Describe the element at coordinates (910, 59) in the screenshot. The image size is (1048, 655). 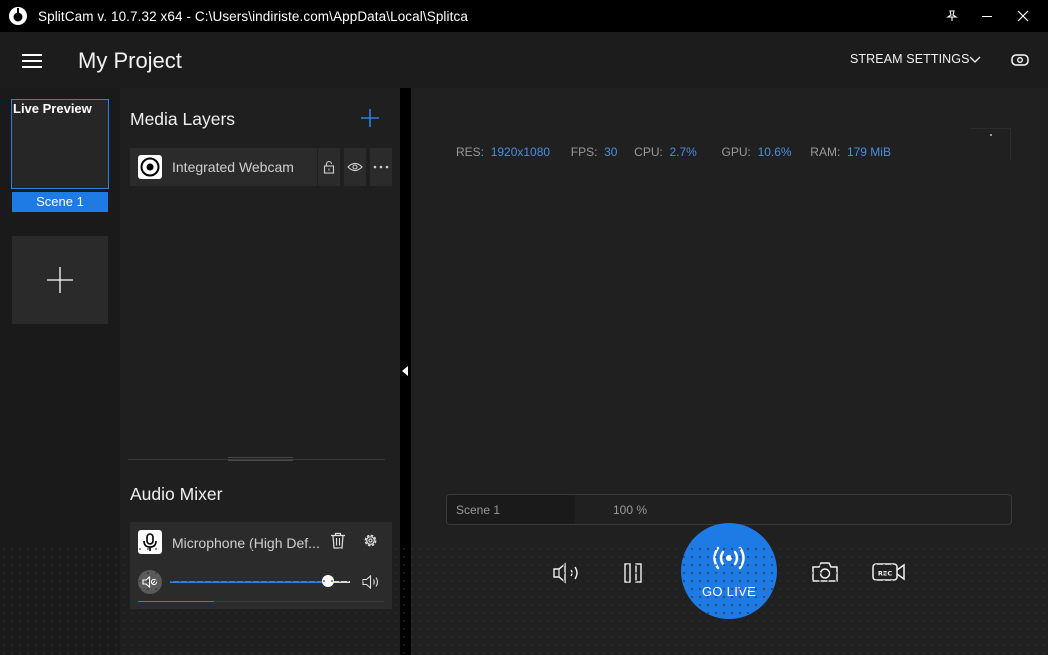
I see `stream-settings-button: STREAM SETTINGS` at that location.